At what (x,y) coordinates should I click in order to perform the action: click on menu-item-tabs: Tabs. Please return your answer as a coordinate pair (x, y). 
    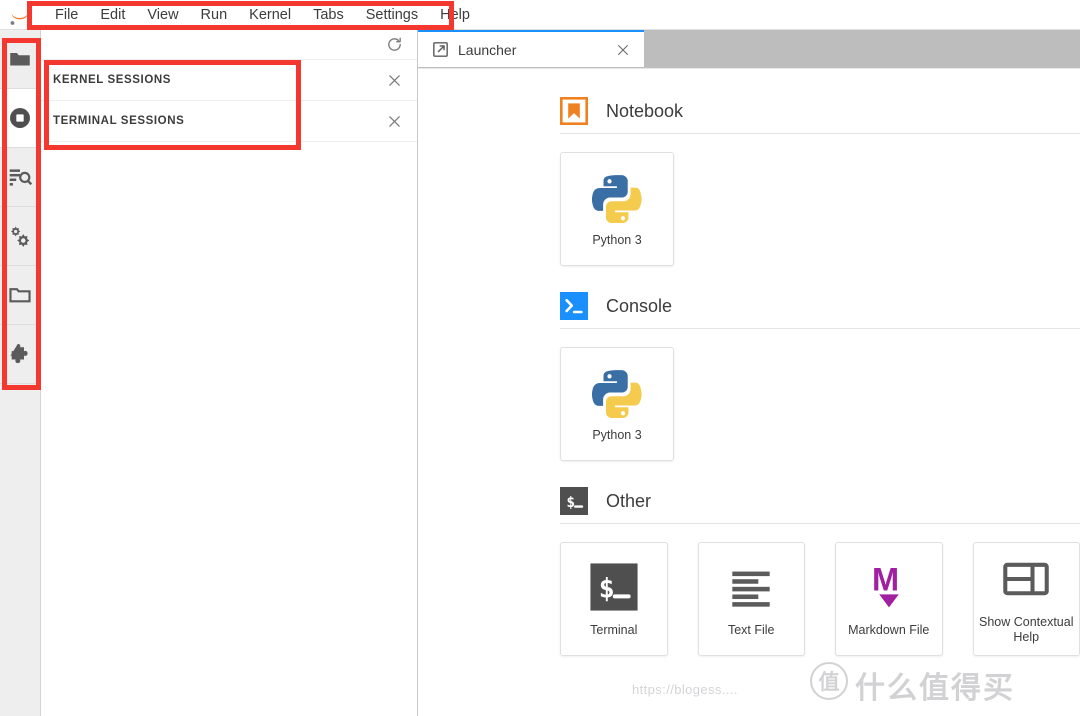
    Looking at the image, I should click on (328, 15).